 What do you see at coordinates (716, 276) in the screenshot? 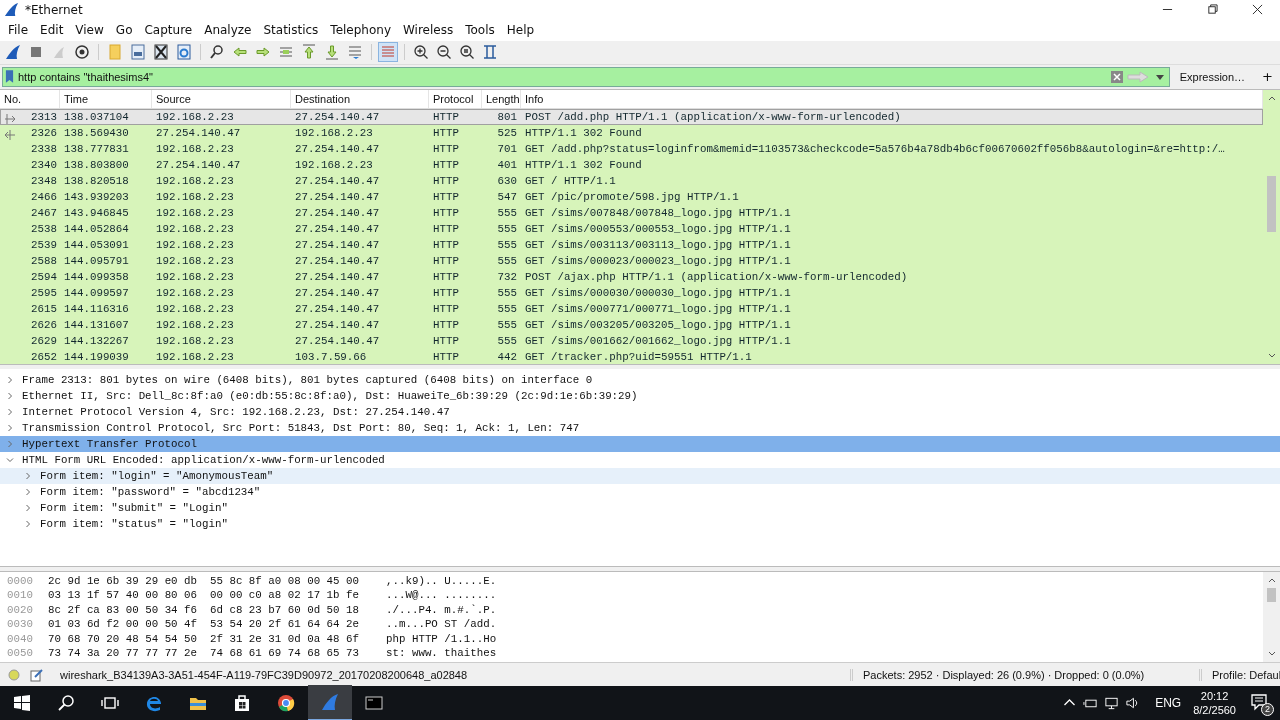
I see `packet-info: POST /ajax.php HTTP/1.1 (application/x-www-form-urlencoded)` at bounding box center [716, 276].